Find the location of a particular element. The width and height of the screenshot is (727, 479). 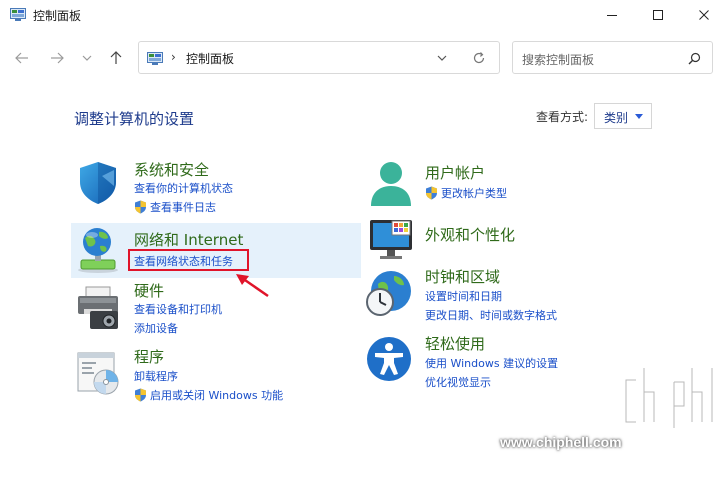

link-recommended-settings: 使用 Windows 建议的设置 is located at coordinates (491, 363).